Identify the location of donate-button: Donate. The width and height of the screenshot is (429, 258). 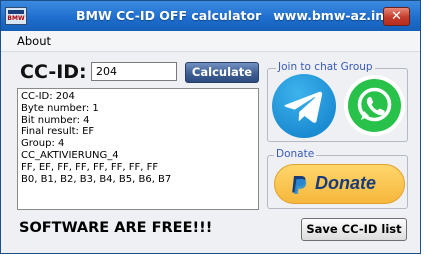
(339, 184).